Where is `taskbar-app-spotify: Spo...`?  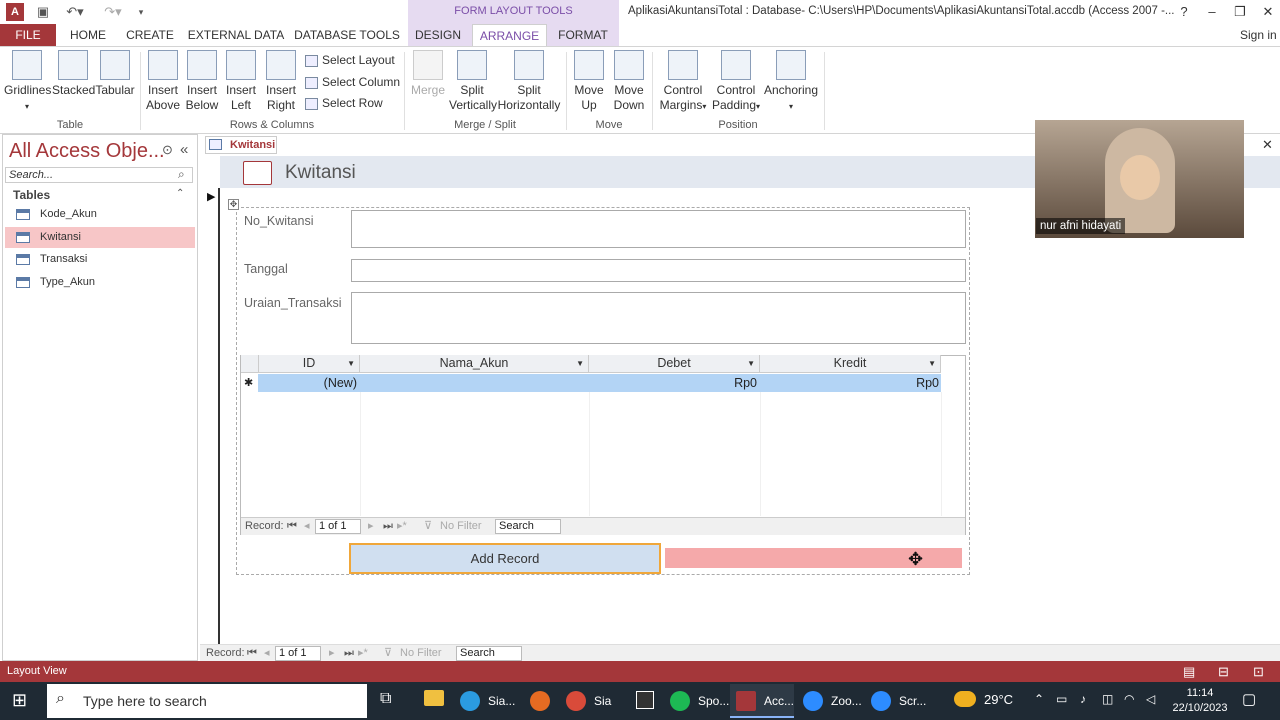
taskbar-app-spotify: Spo... is located at coordinates (696, 701).